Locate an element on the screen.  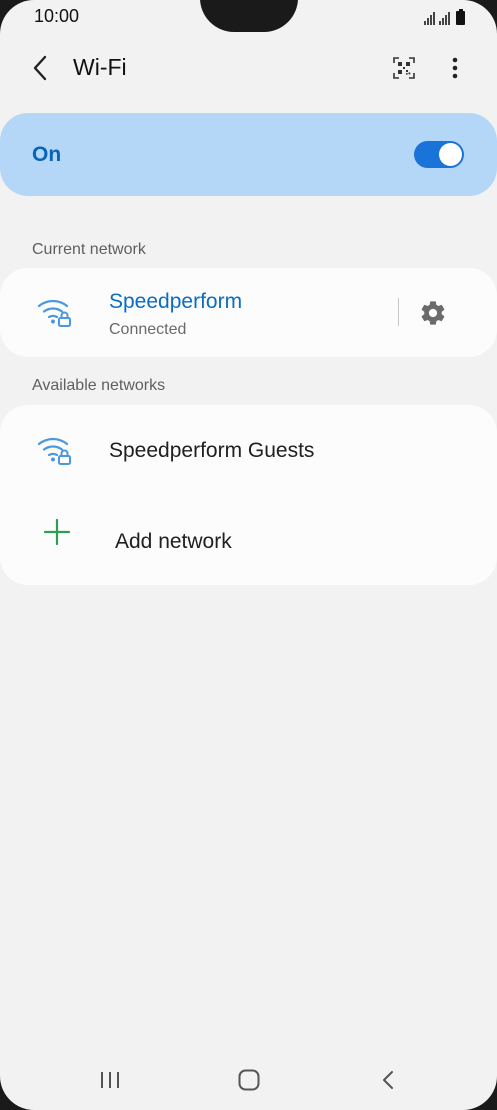
nav-back-button is located at coordinates (388, 1080).